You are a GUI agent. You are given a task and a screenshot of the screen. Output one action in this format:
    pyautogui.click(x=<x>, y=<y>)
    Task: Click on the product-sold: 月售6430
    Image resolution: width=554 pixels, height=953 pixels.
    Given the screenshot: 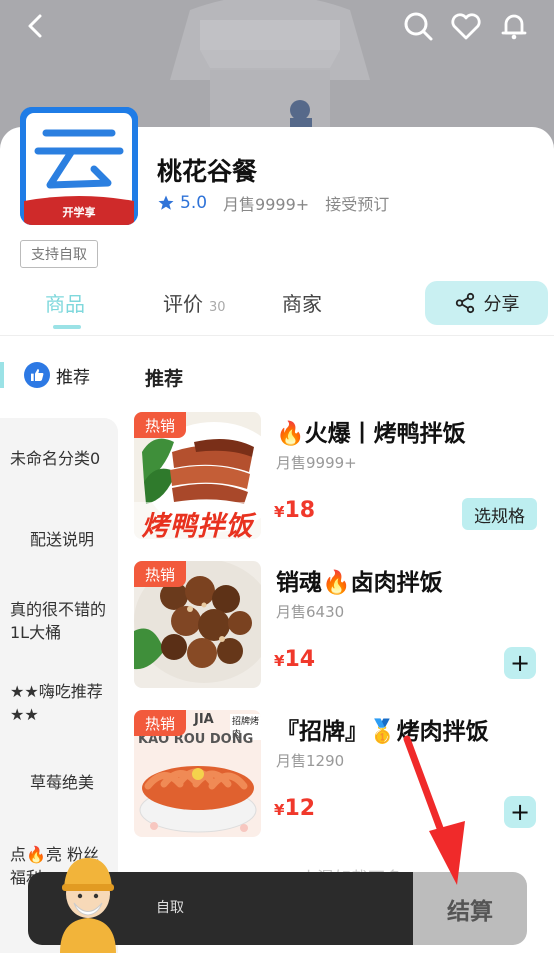 What is the action you would take?
    pyautogui.click(x=310, y=612)
    